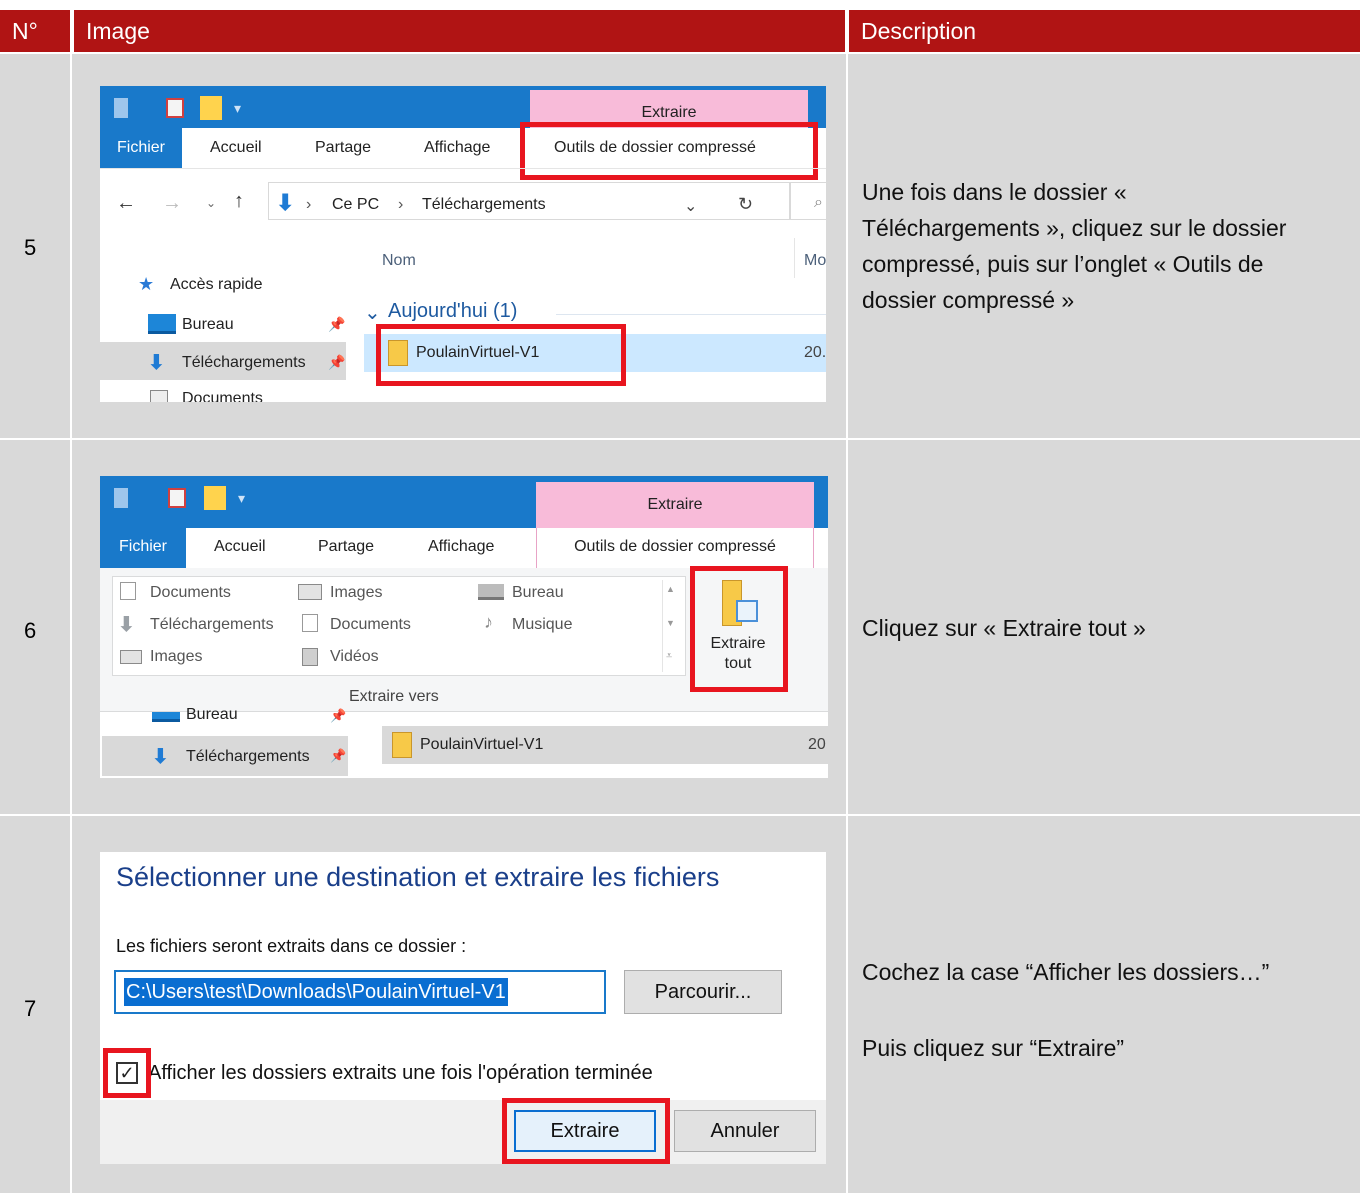  I want to click on step-number: 6, so click(30, 630).